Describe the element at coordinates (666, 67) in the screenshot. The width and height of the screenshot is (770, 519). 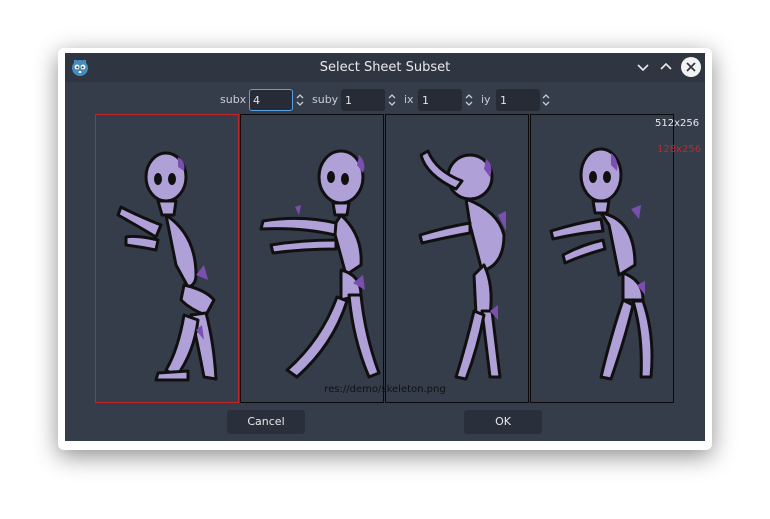
I see `chevron-up-icon` at that location.